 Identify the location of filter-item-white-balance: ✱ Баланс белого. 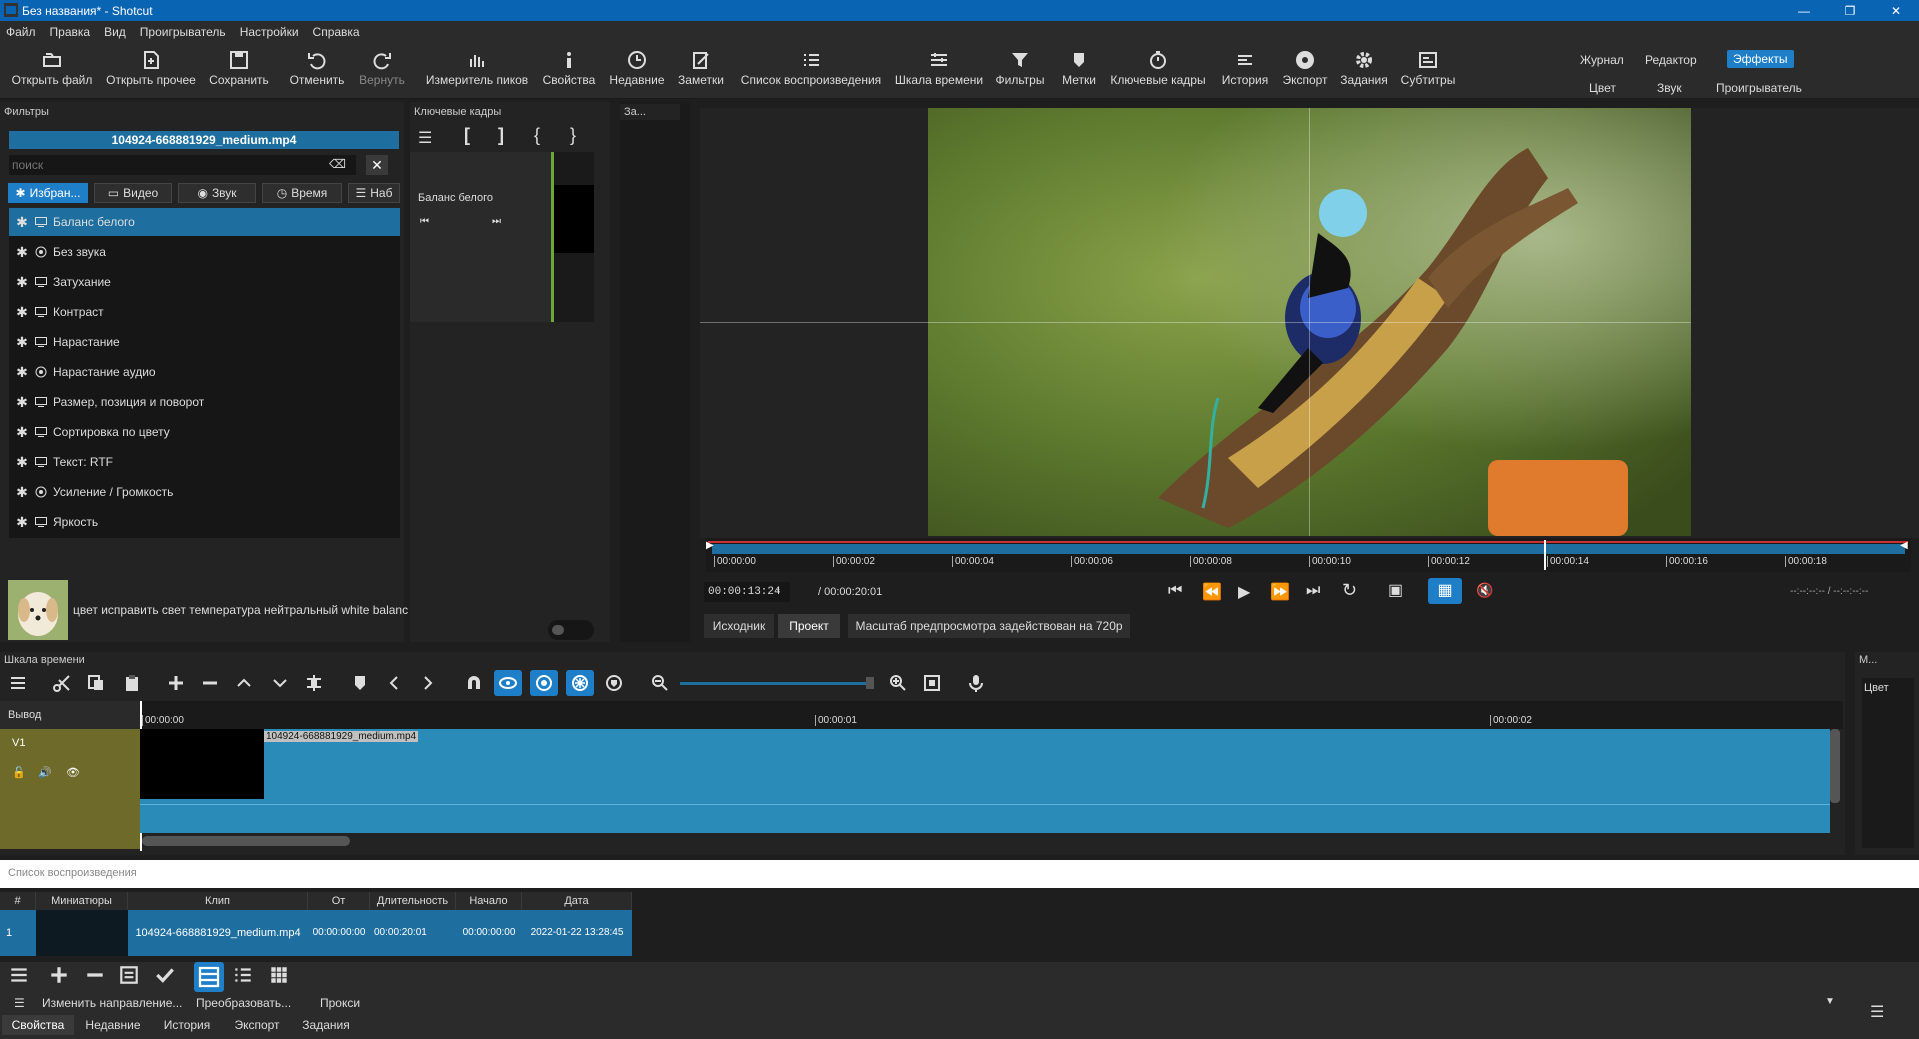
(204, 222).